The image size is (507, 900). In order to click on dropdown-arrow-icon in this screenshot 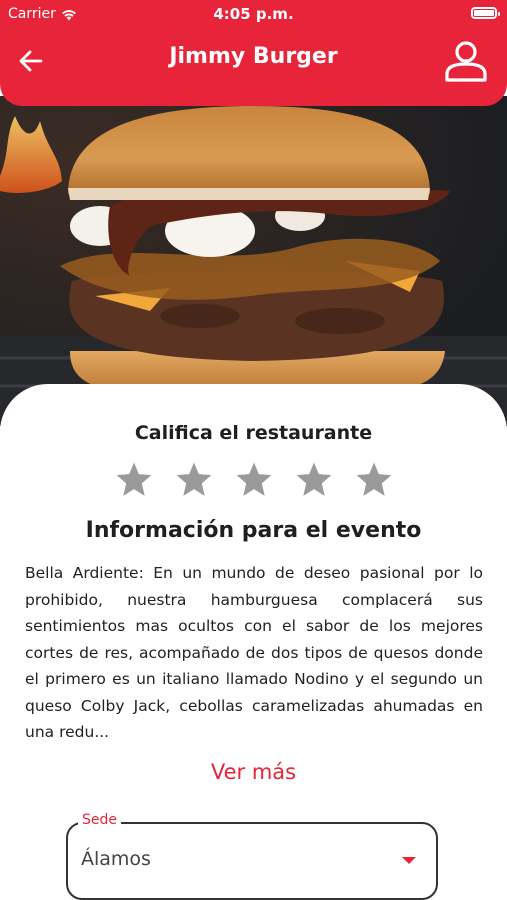, I will do `click(409, 860)`.